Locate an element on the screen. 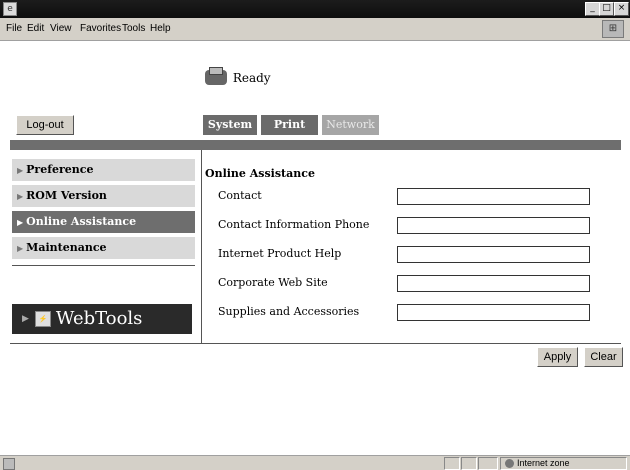 This screenshot has width=630, height=470. printer-icon is located at coordinates (216, 76).